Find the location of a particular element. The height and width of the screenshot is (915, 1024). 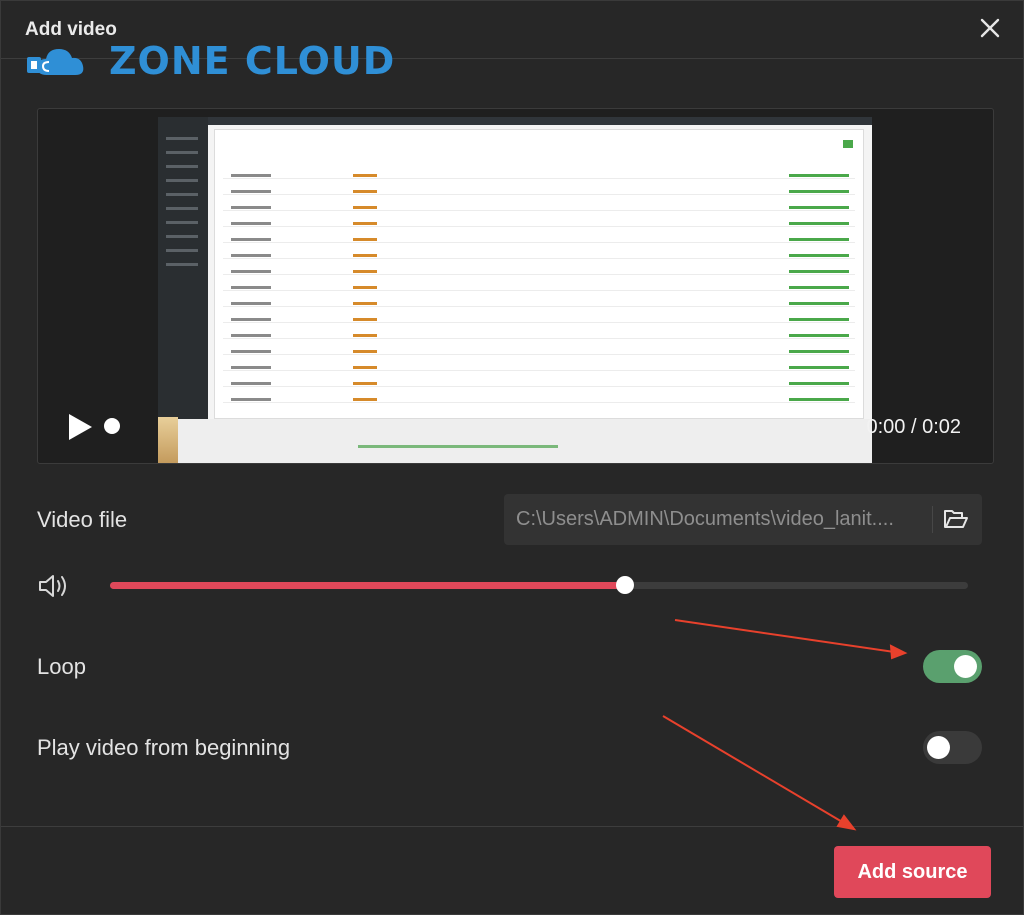

watermark-logo: ZONE CLOUD is located at coordinates (210, 61).